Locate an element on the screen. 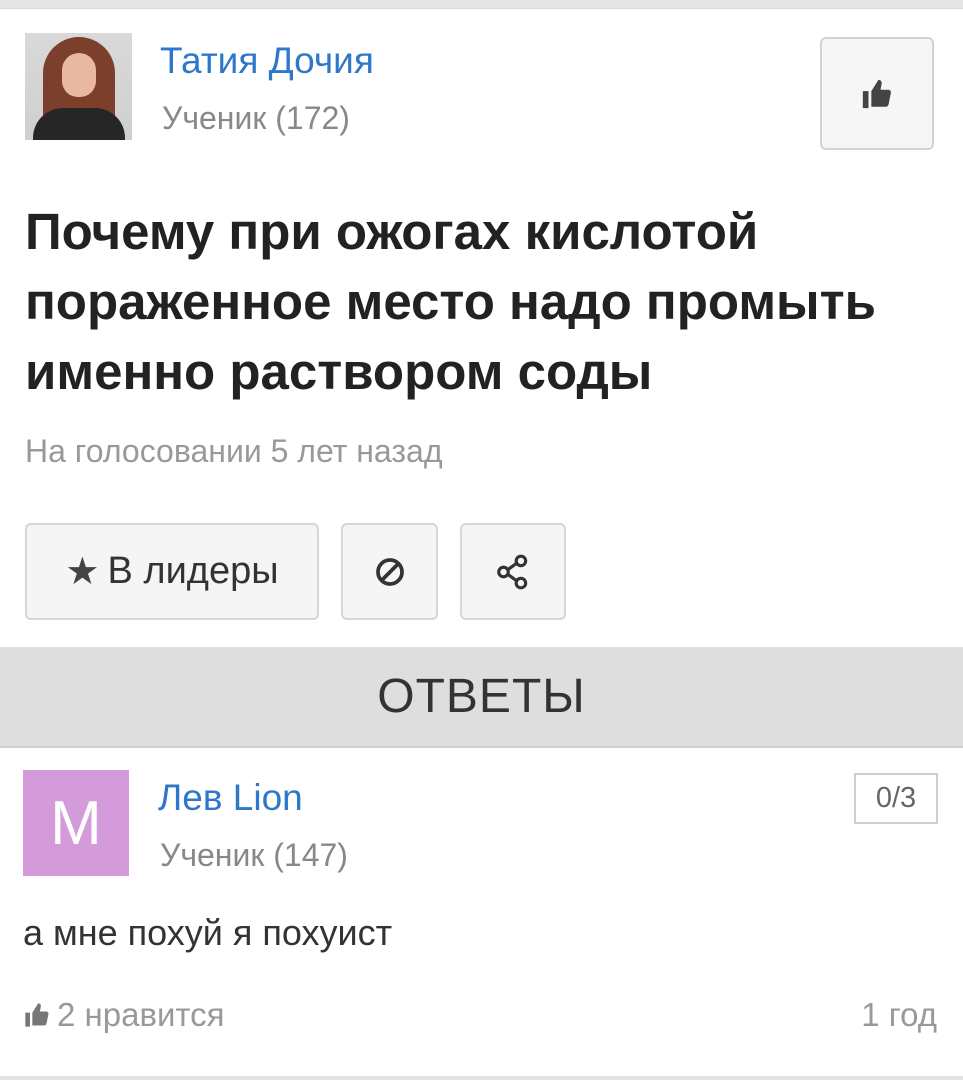 This screenshot has height=1080, width=963. question-author-name: Татия Дочия is located at coordinates (267, 61).